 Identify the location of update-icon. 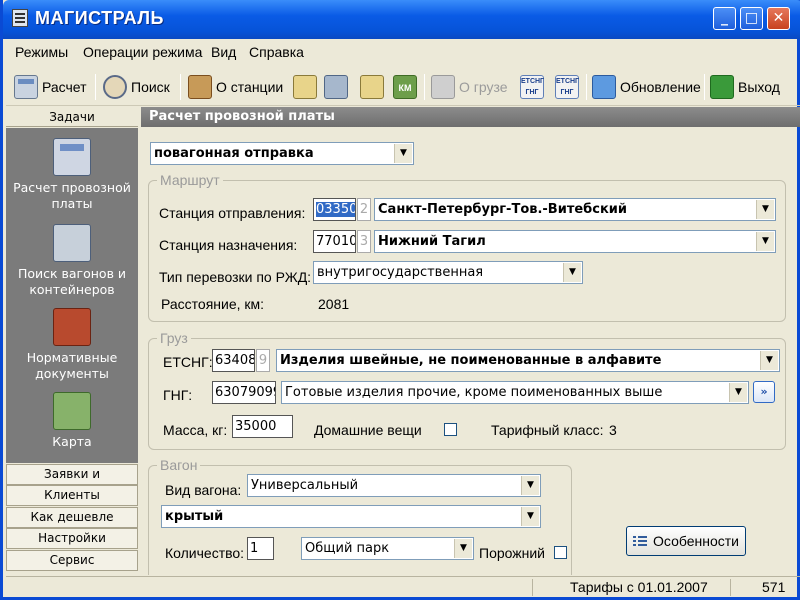
(604, 87).